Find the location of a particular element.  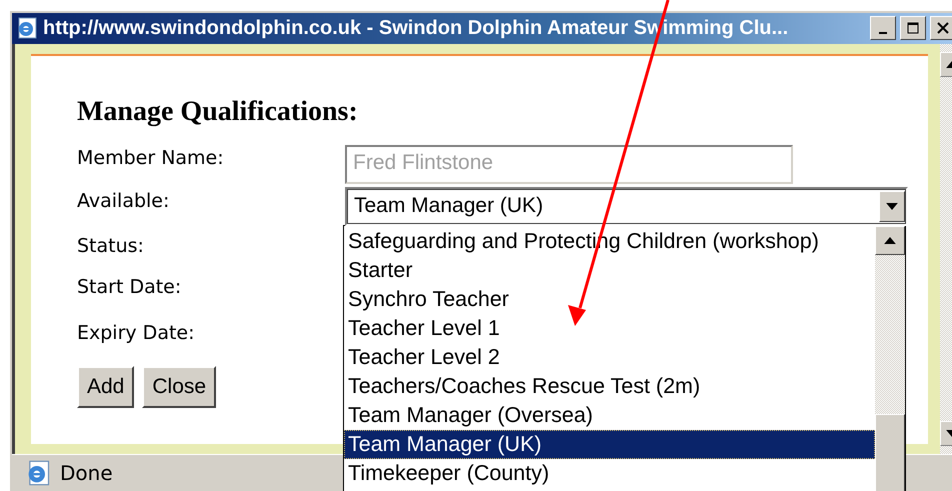

field-label: Available: is located at coordinates (123, 201).